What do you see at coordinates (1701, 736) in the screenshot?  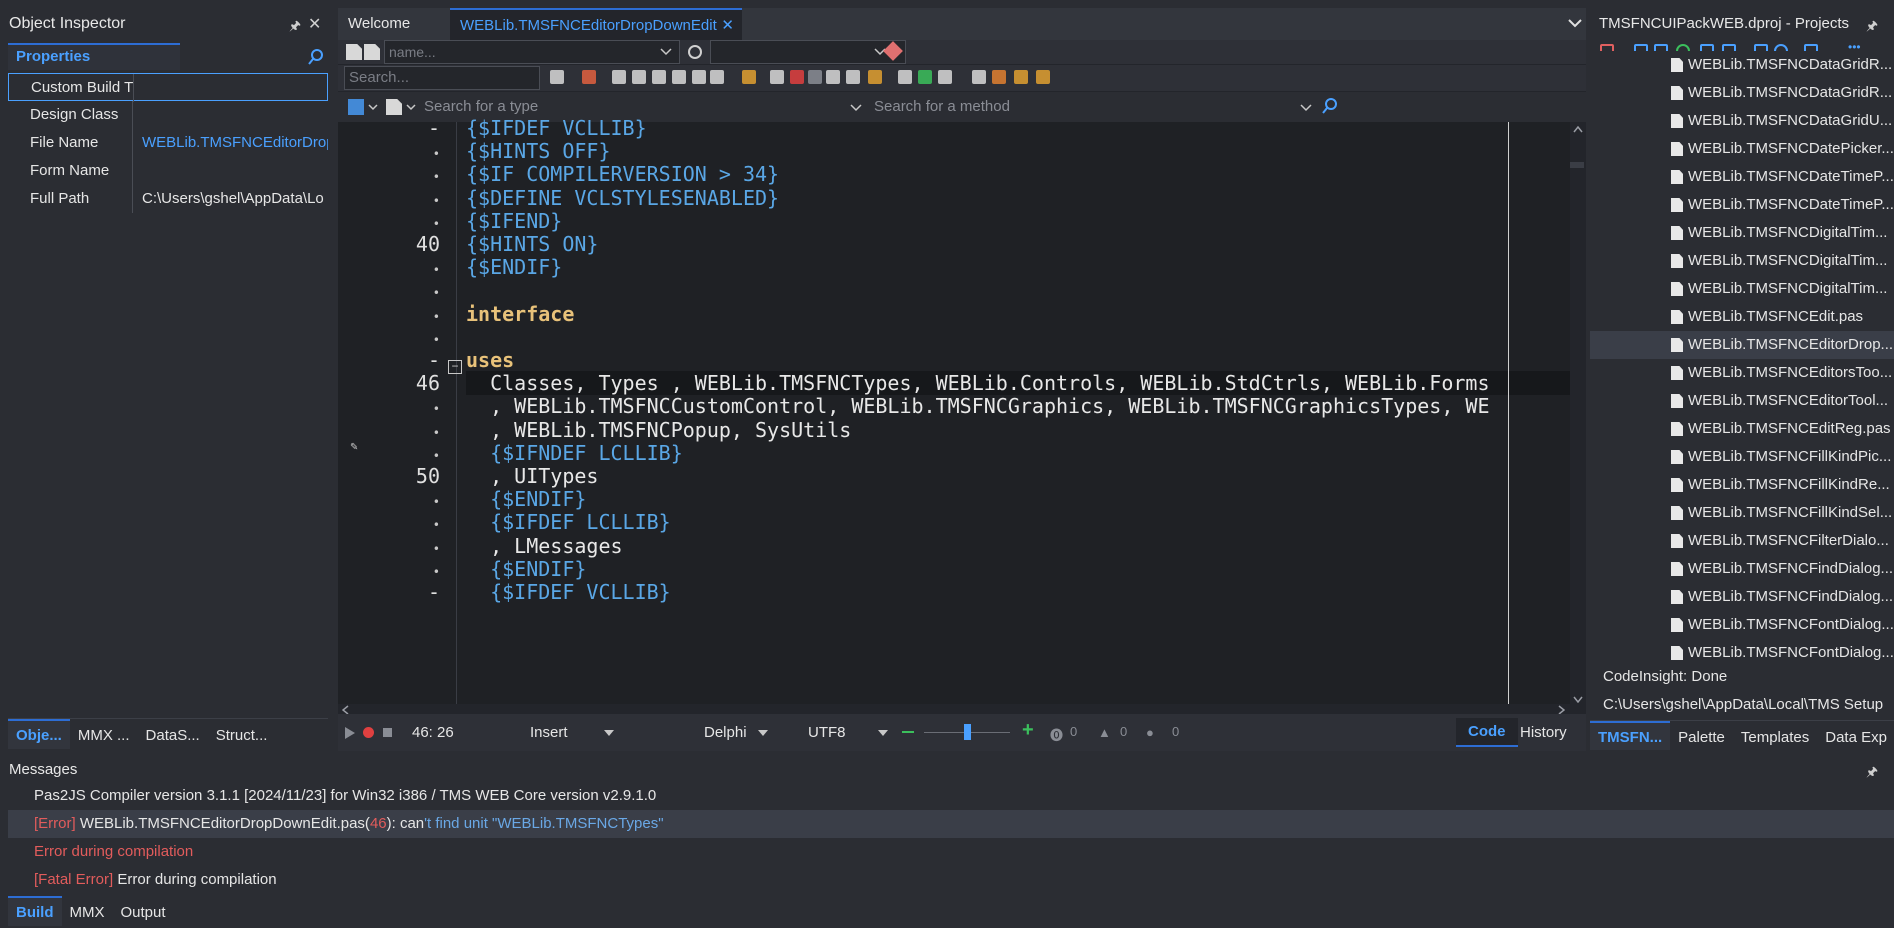 I see `bottom-tab: Palette` at bounding box center [1701, 736].